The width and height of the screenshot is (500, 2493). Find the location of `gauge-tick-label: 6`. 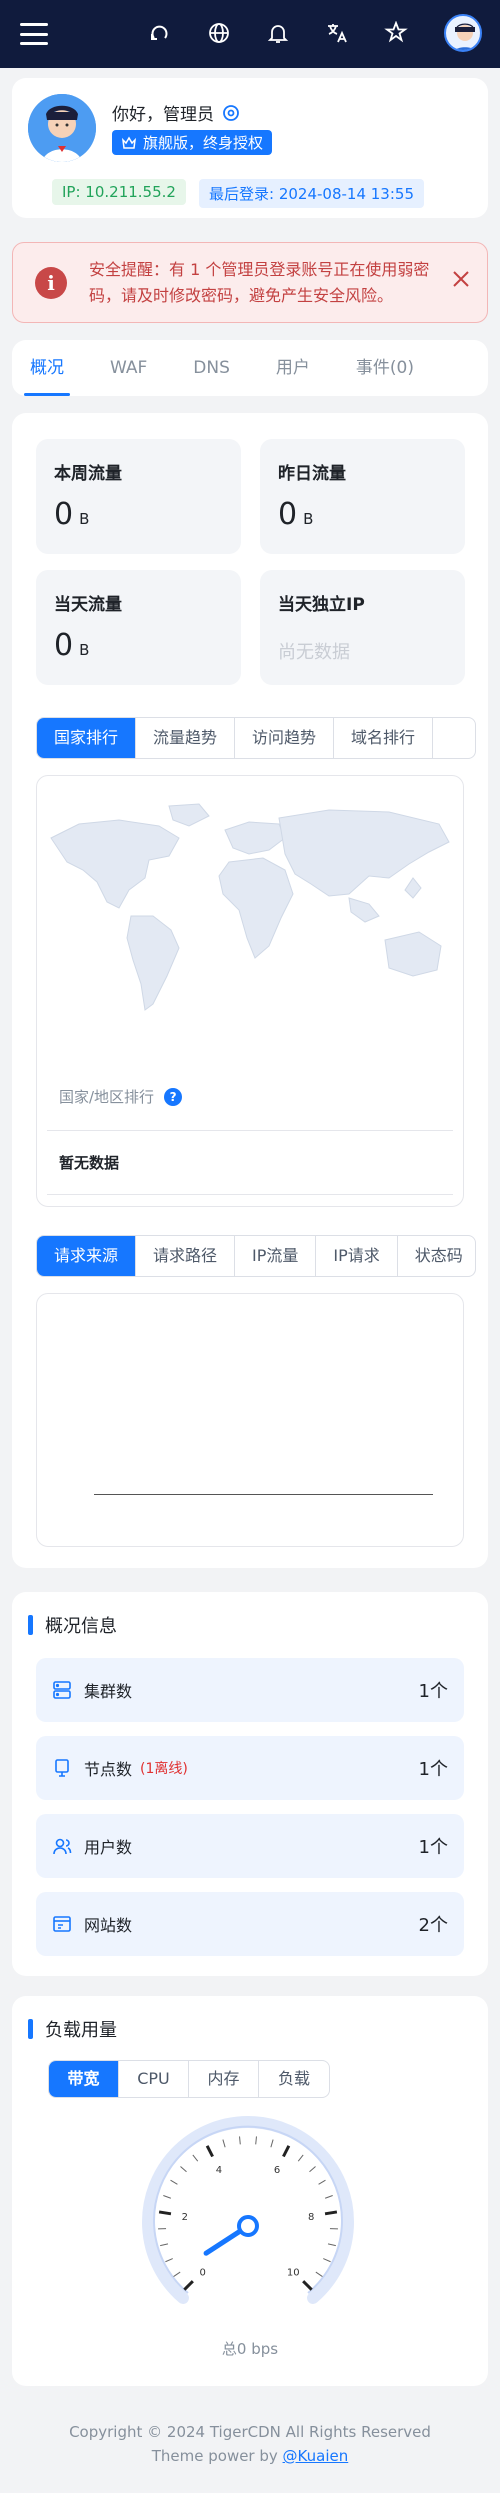

gauge-tick-label: 6 is located at coordinates (277, 2170).